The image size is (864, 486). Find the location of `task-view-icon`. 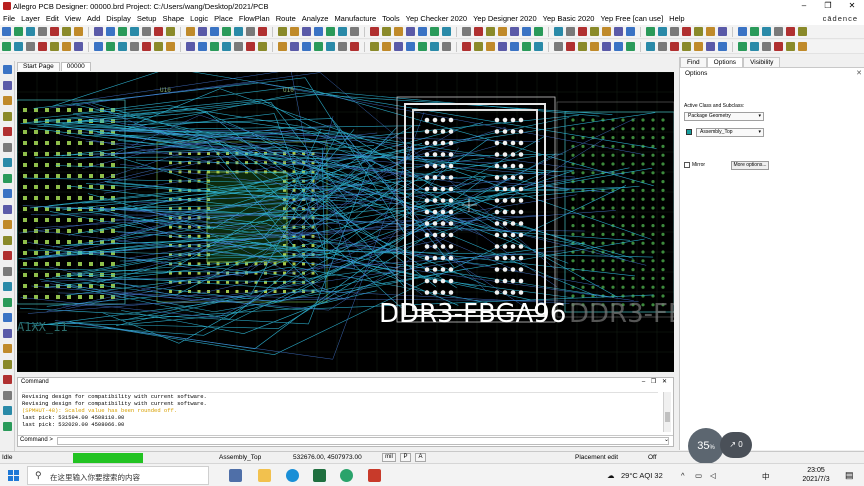

task-view-icon is located at coordinates (235, 475).